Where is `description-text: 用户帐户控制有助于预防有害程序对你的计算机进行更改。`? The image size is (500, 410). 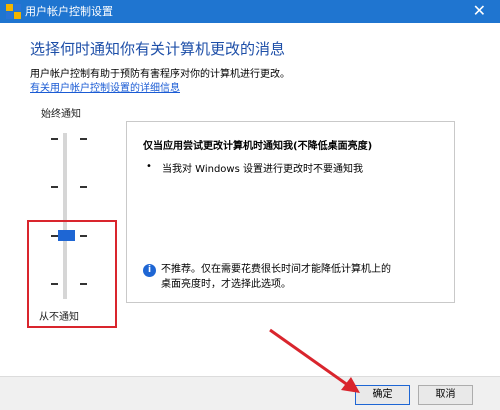 description-text: 用户帐户控制有助于预防有害程序对你的计算机进行更改。 is located at coordinates (160, 74).